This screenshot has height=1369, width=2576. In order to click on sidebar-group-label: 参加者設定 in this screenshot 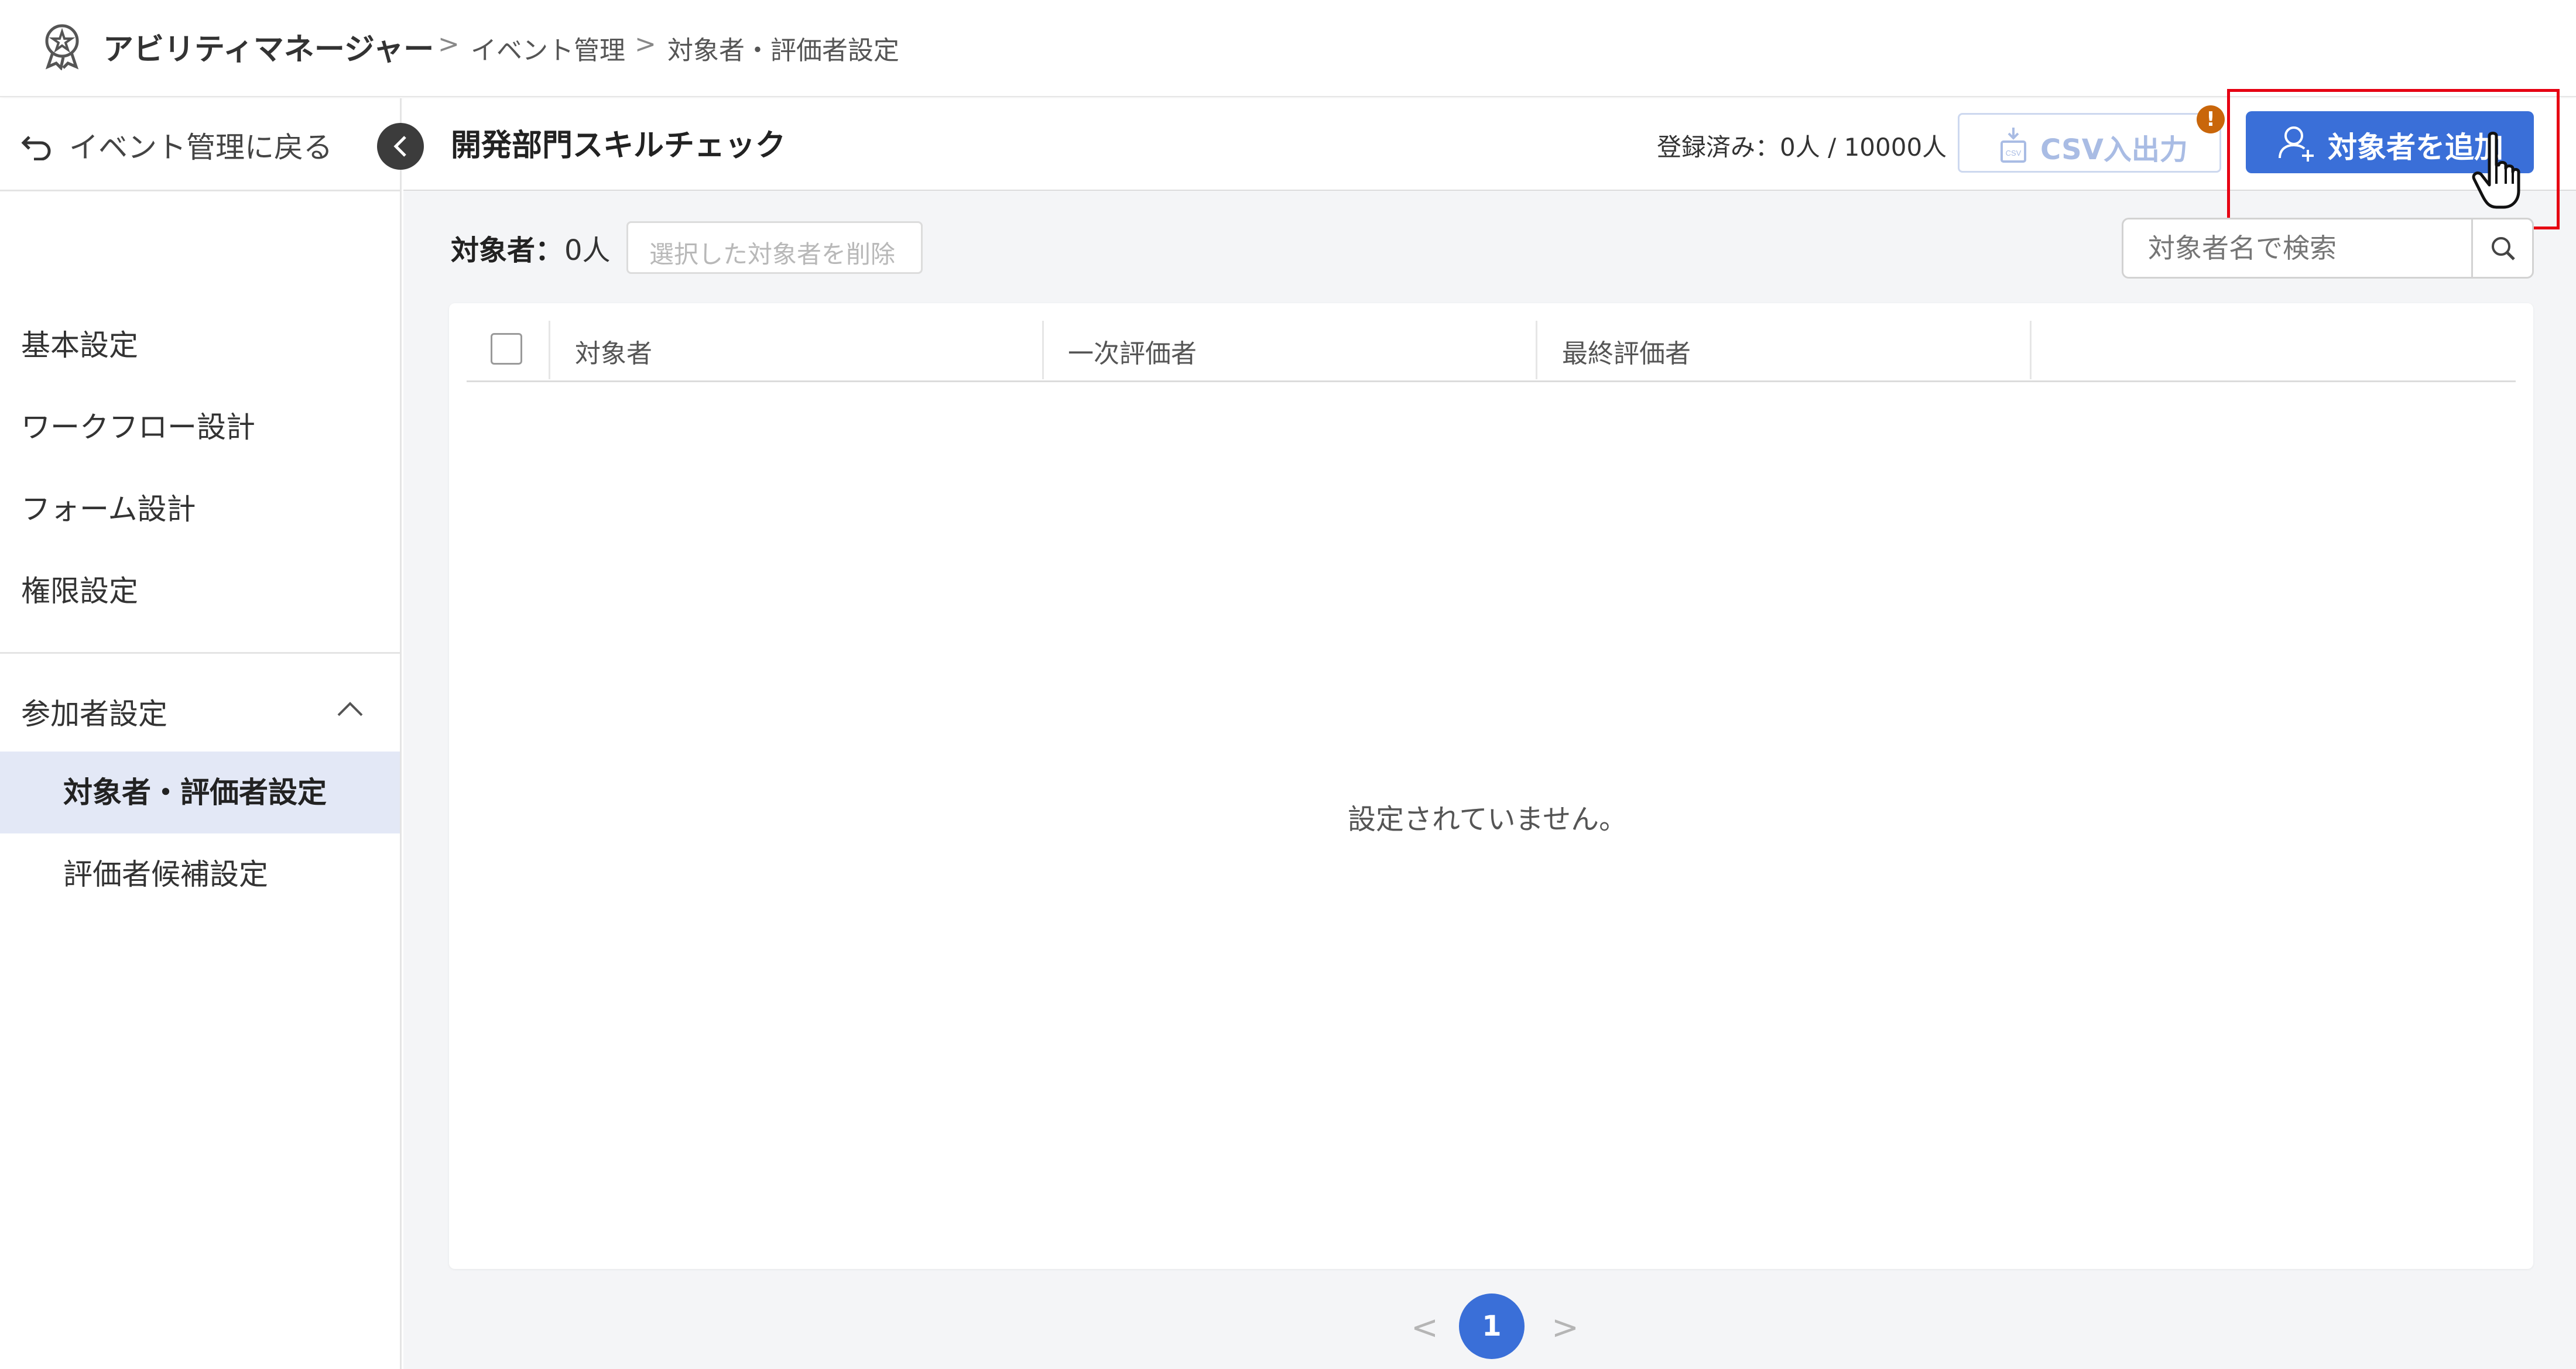, I will do `click(94, 714)`.